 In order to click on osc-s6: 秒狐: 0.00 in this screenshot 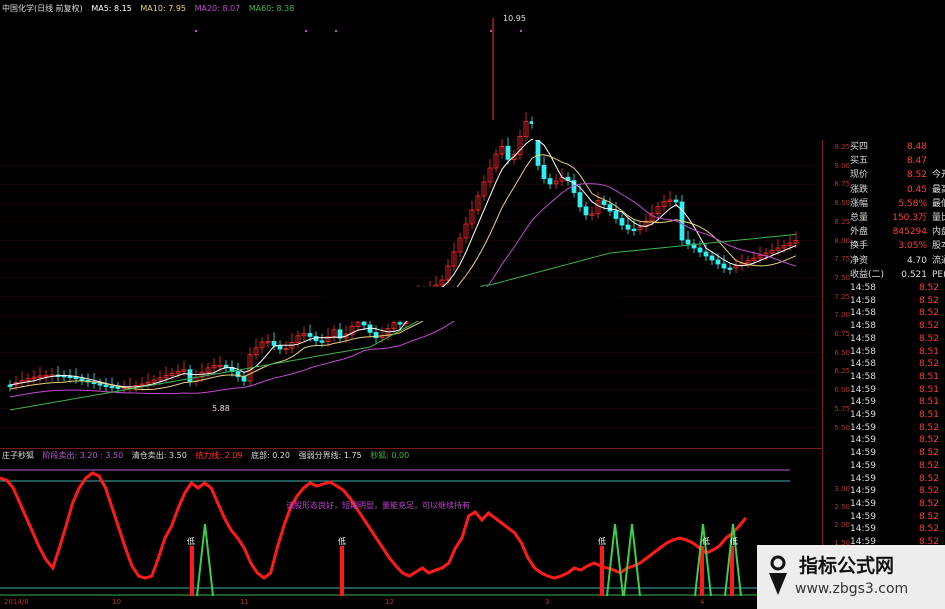, I will do `click(390, 455)`.